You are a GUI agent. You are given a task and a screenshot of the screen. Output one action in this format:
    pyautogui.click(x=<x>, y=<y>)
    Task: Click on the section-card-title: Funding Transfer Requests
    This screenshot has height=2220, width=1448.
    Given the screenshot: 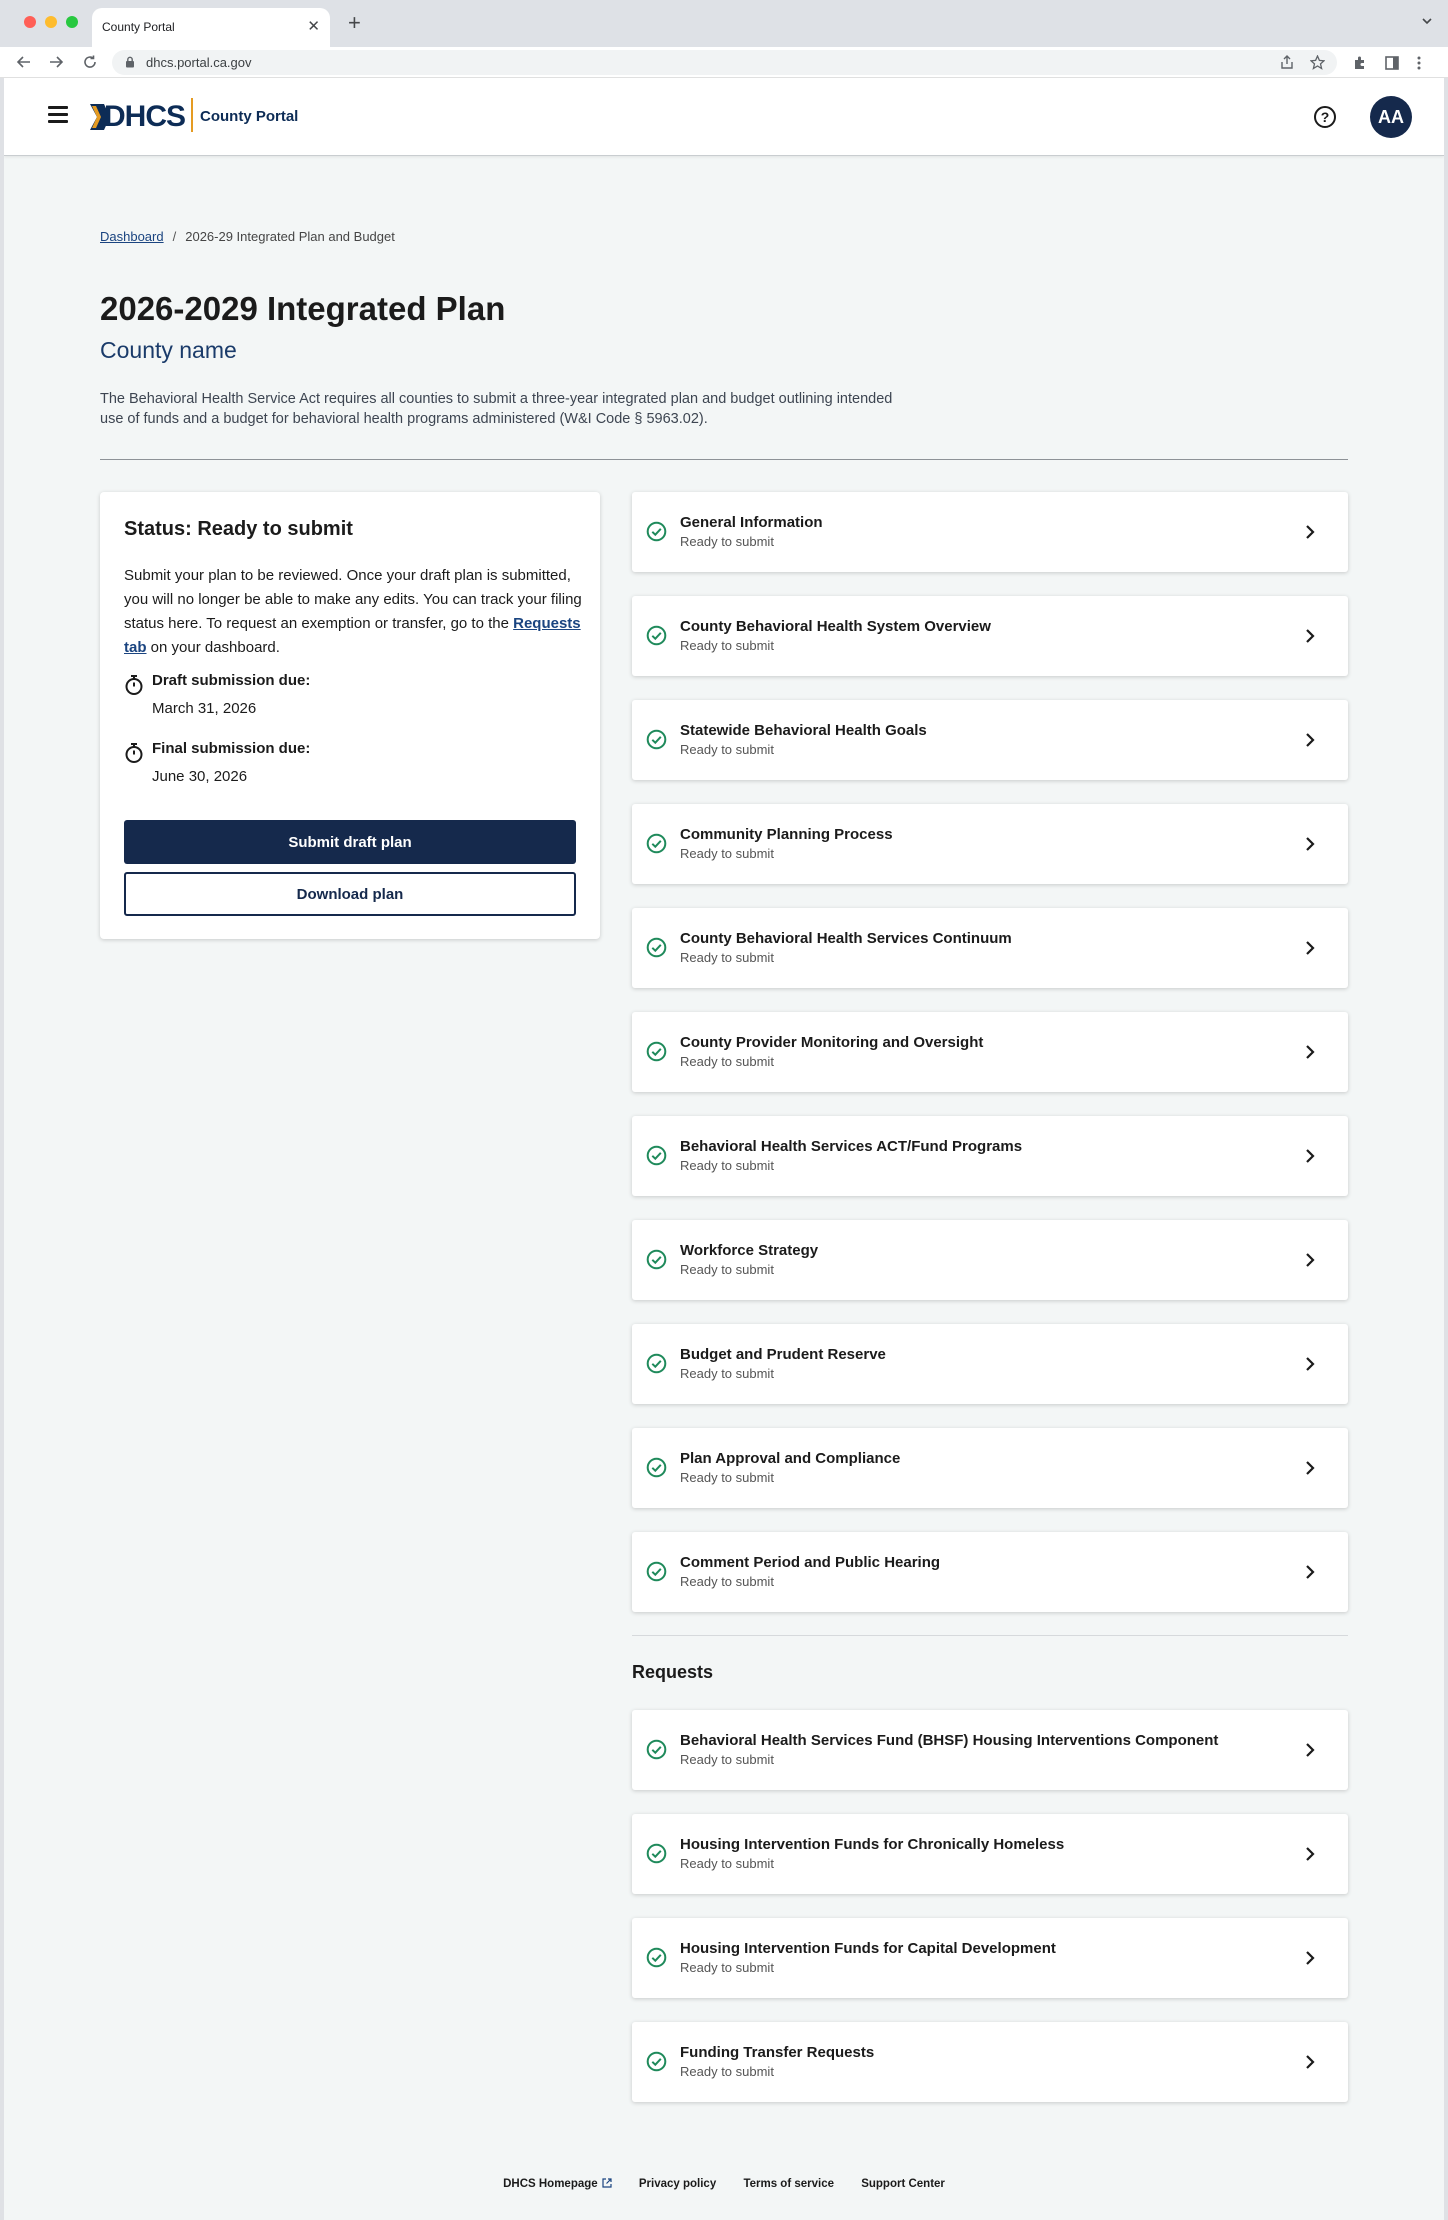 What is the action you would take?
    pyautogui.click(x=777, y=2052)
    